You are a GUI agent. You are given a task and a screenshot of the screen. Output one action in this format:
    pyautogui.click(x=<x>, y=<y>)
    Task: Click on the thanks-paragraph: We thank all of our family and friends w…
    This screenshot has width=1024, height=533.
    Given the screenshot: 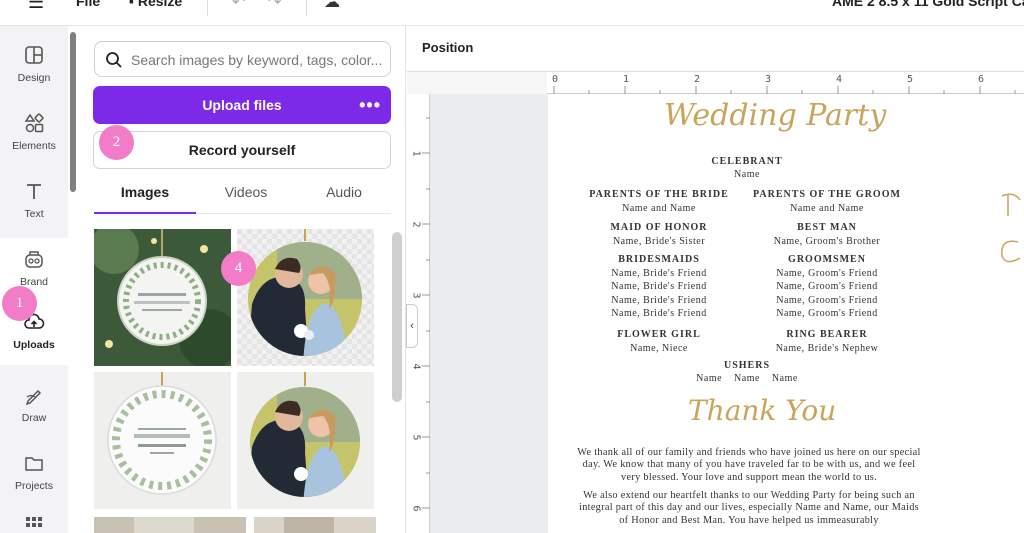 What is the action you would take?
    pyautogui.click(x=749, y=465)
    